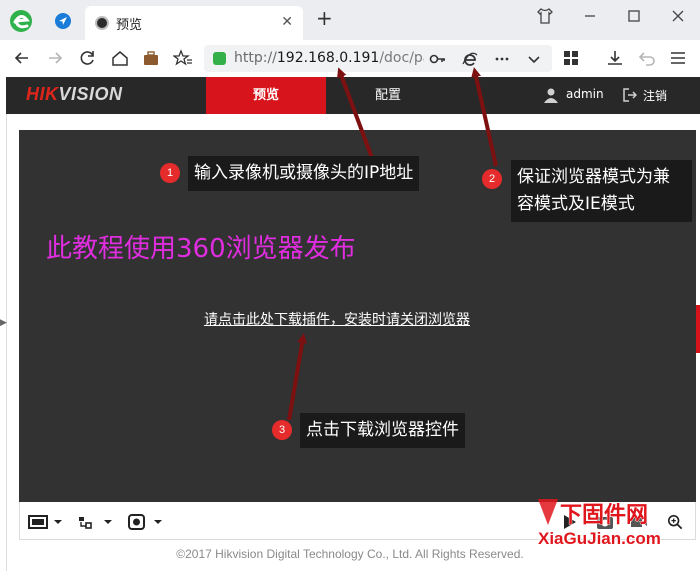  I want to click on address-bar: http://192.168.0.191/doc/pa, so click(378, 58).